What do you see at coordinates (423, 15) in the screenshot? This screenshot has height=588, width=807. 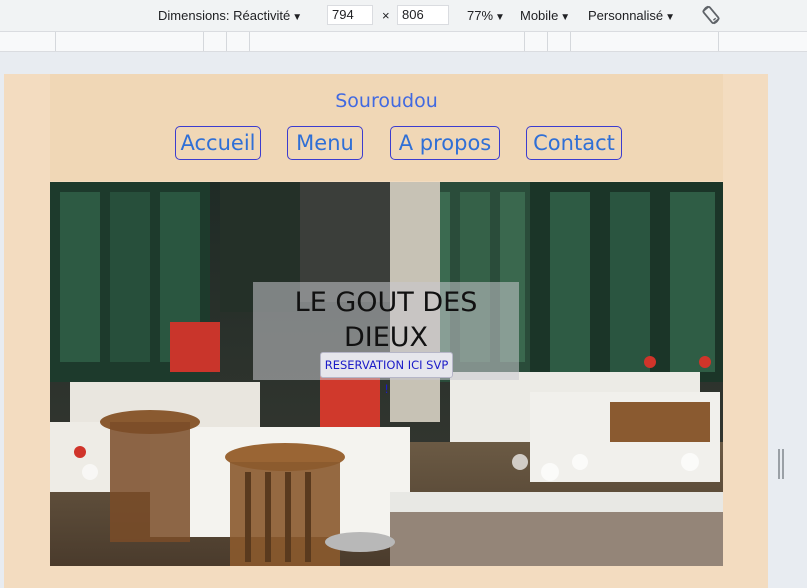 I see `height-input: 806` at bounding box center [423, 15].